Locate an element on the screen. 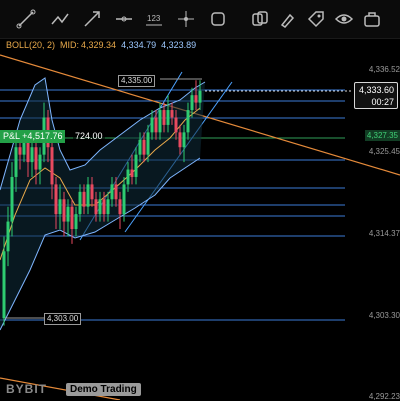 This screenshot has width=400, height=401. high-mark-label: 4,335.00 is located at coordinates (137, 81).